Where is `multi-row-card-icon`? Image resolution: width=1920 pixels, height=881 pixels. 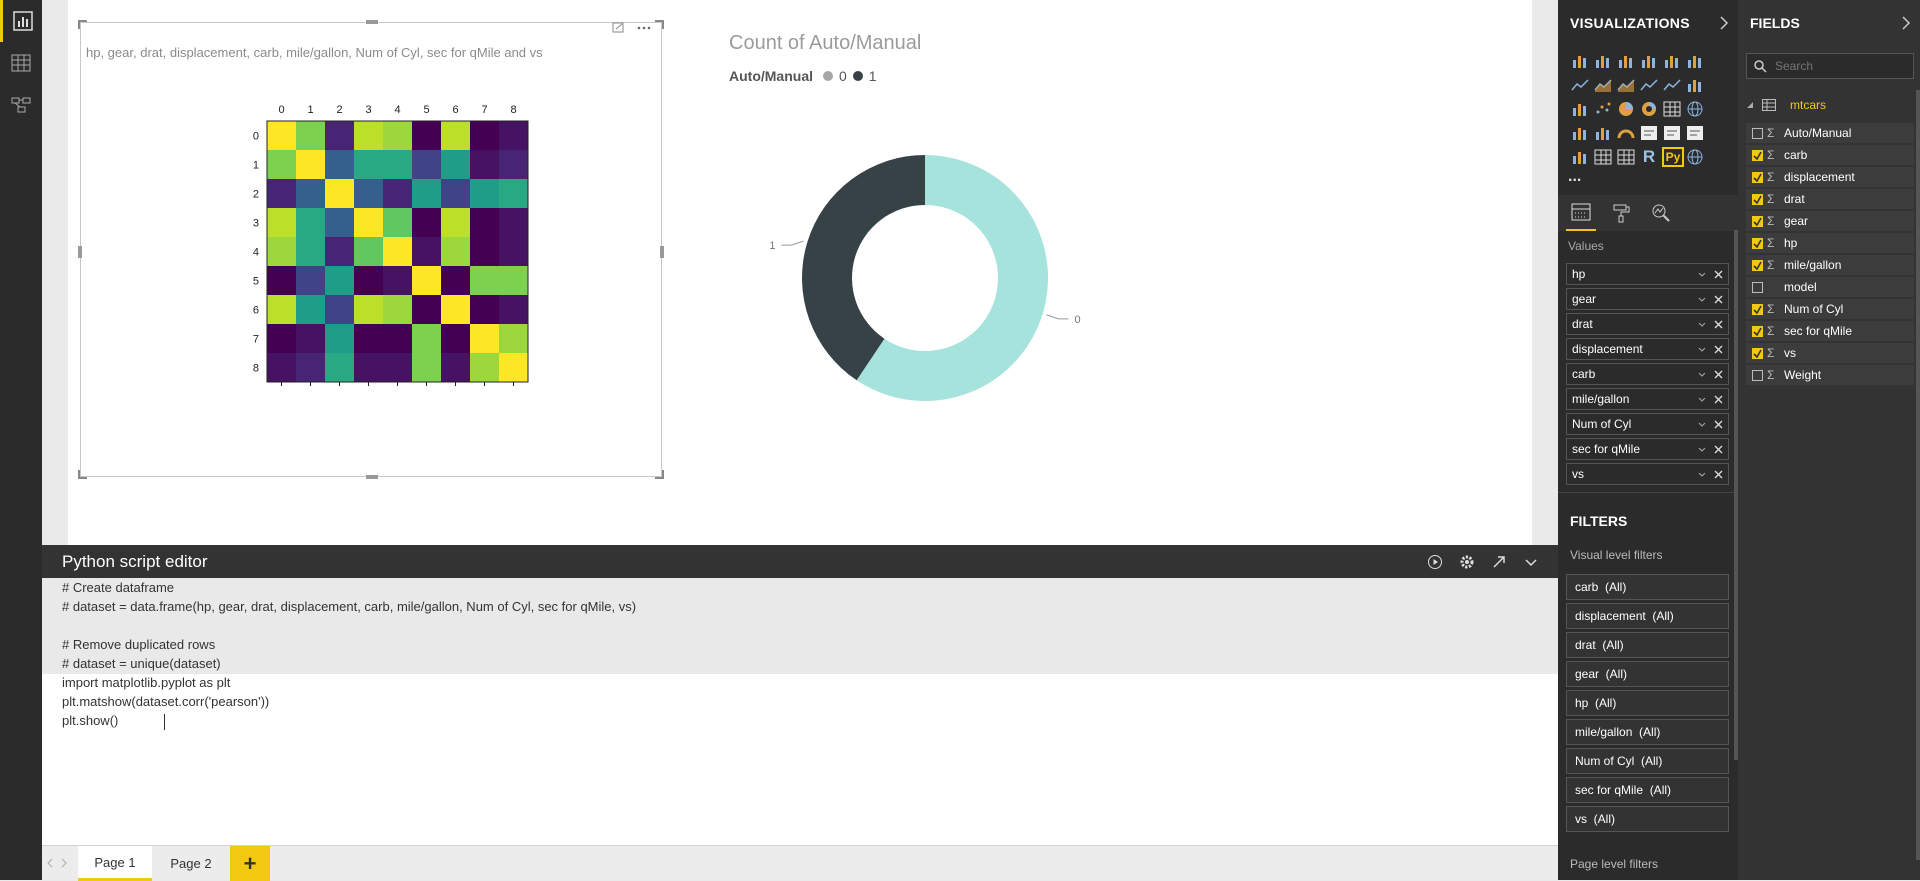
multi-row-card-icon is located at coordinates (1672, 133).